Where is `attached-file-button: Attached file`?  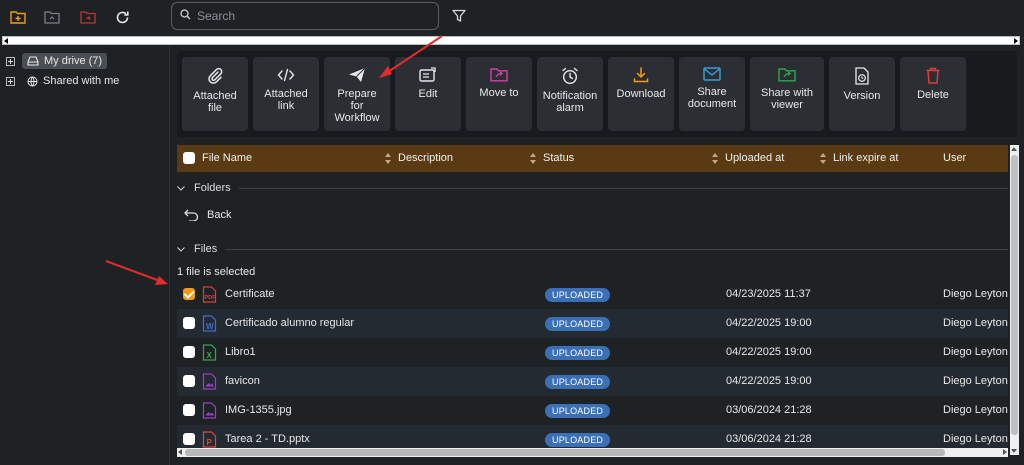 attached-file-button: Attached file is located at coordinates (215, 94).